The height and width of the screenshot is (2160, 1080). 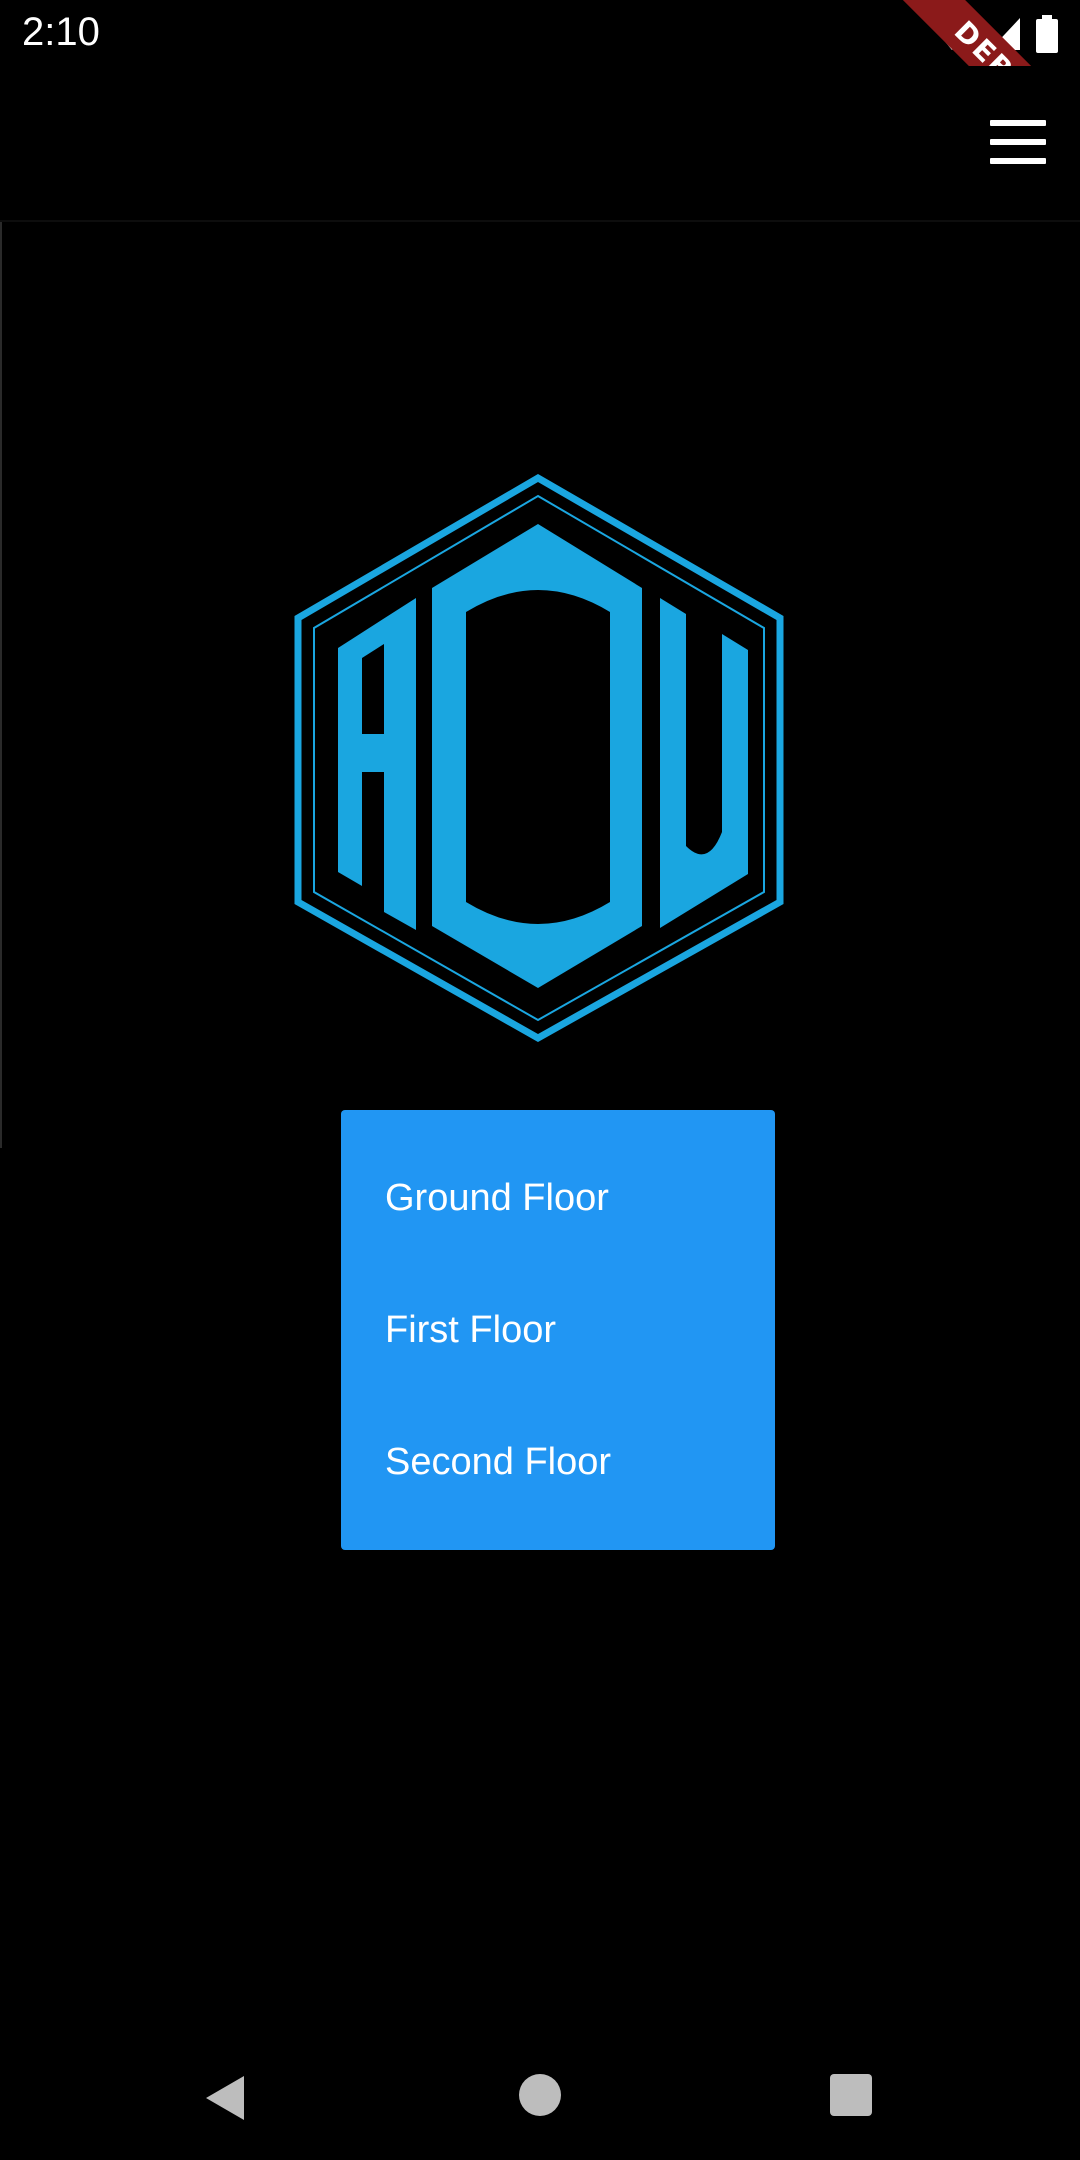 What do you see at coordinates (540, 2095) in the screenshot?
I see `home-icon` at bounding box center [540, 2095].